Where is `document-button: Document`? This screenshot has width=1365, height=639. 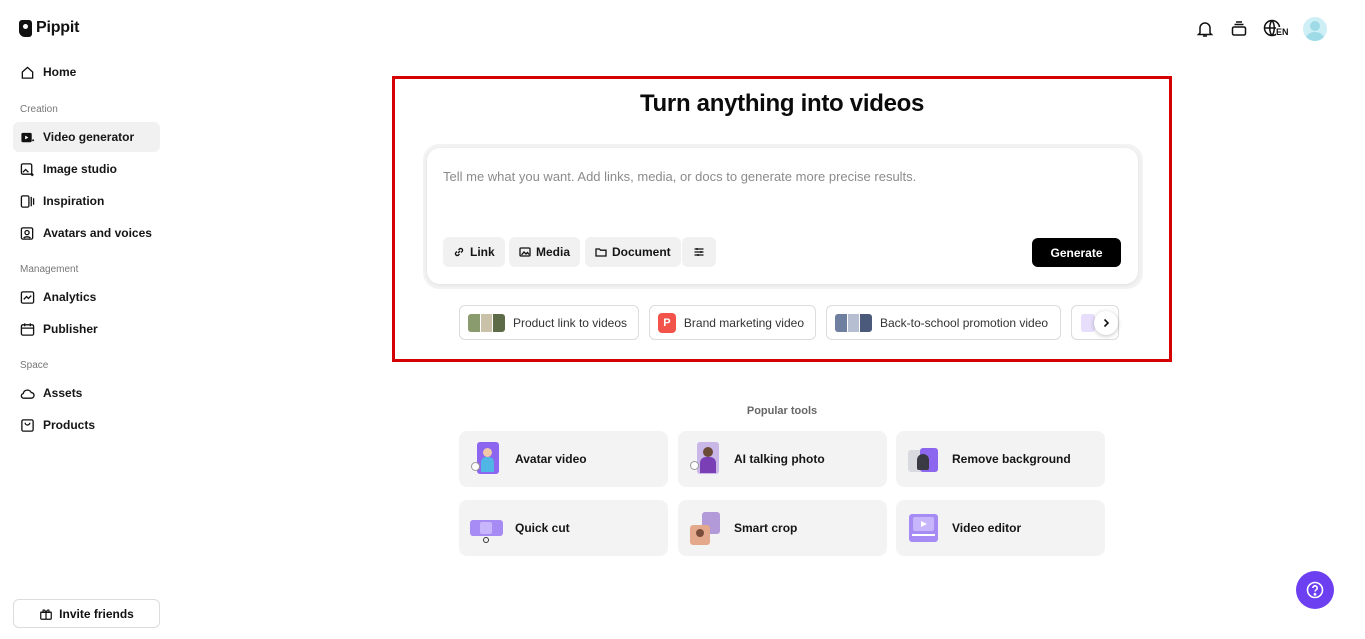
document-button: Document is located at coordinates (633, 252).